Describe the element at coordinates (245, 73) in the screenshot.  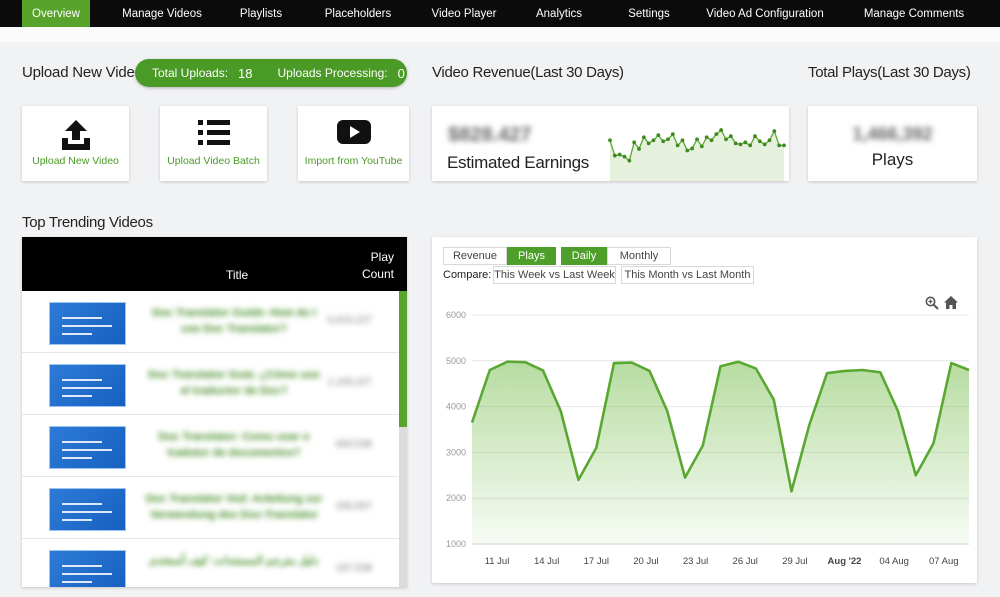
I see `total-uploads-value: 18` at that location.